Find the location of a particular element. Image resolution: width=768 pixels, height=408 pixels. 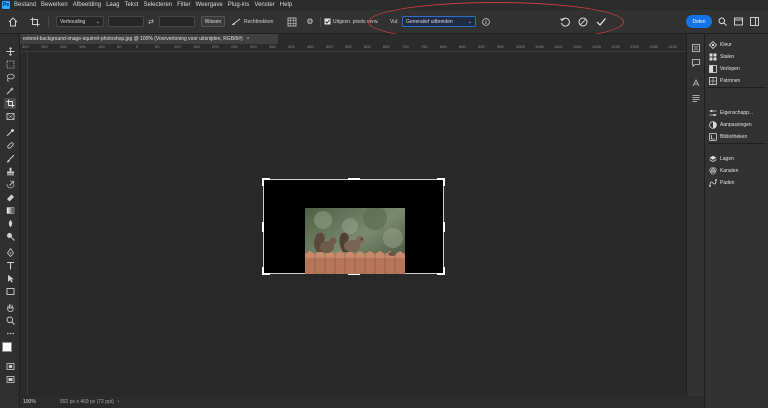

swap-icon: ⇄ is located at coordinates (151, 21).